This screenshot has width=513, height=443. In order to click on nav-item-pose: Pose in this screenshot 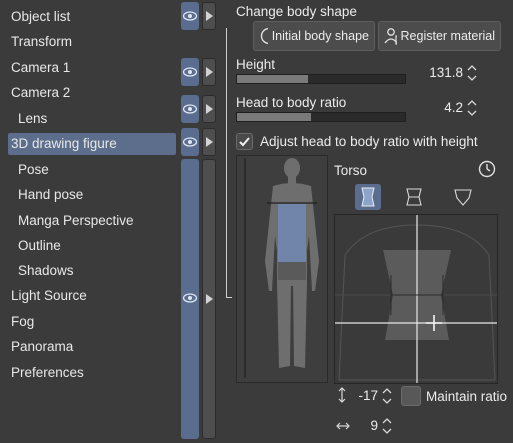, I will do `click(92, 170)`.